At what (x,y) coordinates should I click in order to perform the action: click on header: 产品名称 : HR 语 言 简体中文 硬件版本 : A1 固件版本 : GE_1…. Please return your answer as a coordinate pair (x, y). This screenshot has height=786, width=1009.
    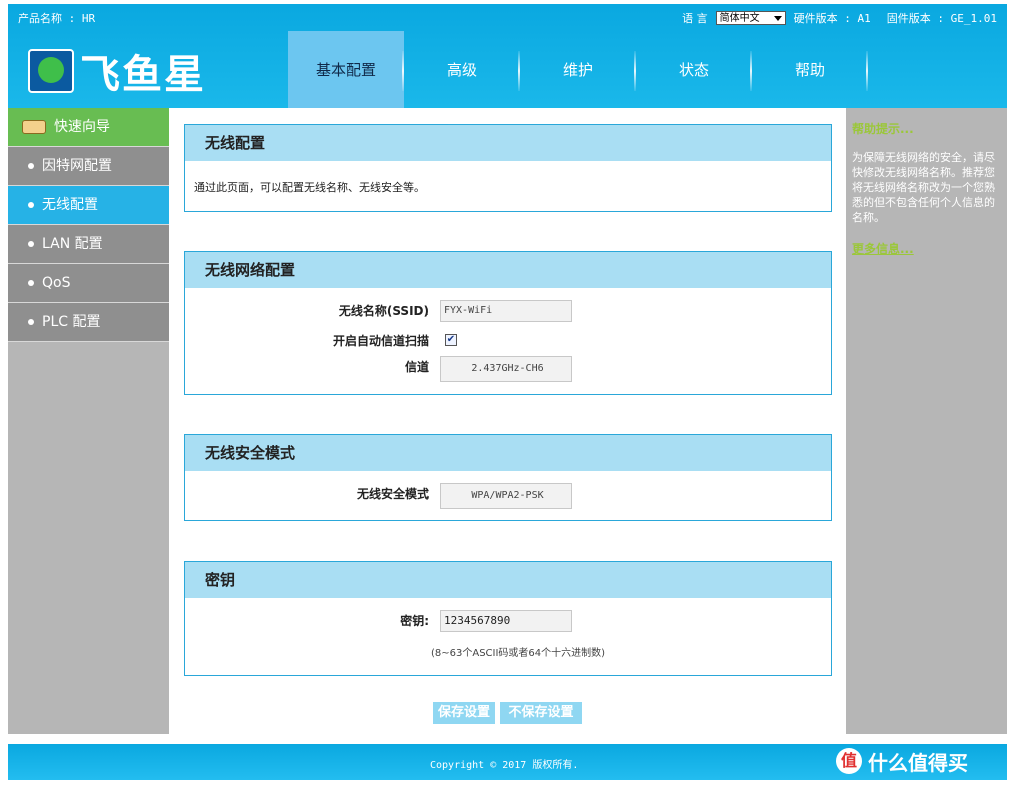
    Looking at the image, I should click on (507, 57).